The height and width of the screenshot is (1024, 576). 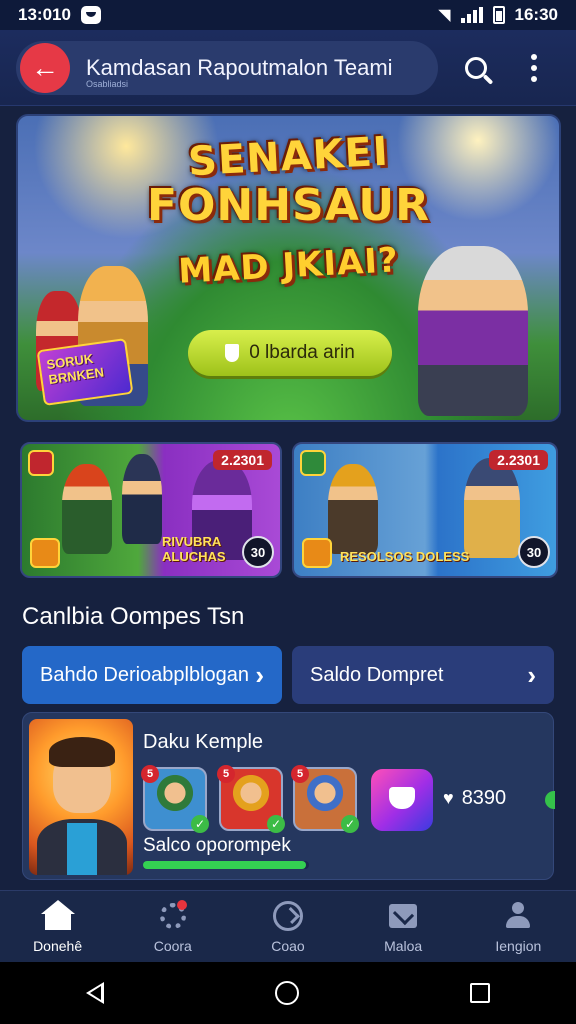 What do you see at coordinates (287, 915) in the screenshot?
I see `clock-icon` at bounding box center [287, 915].